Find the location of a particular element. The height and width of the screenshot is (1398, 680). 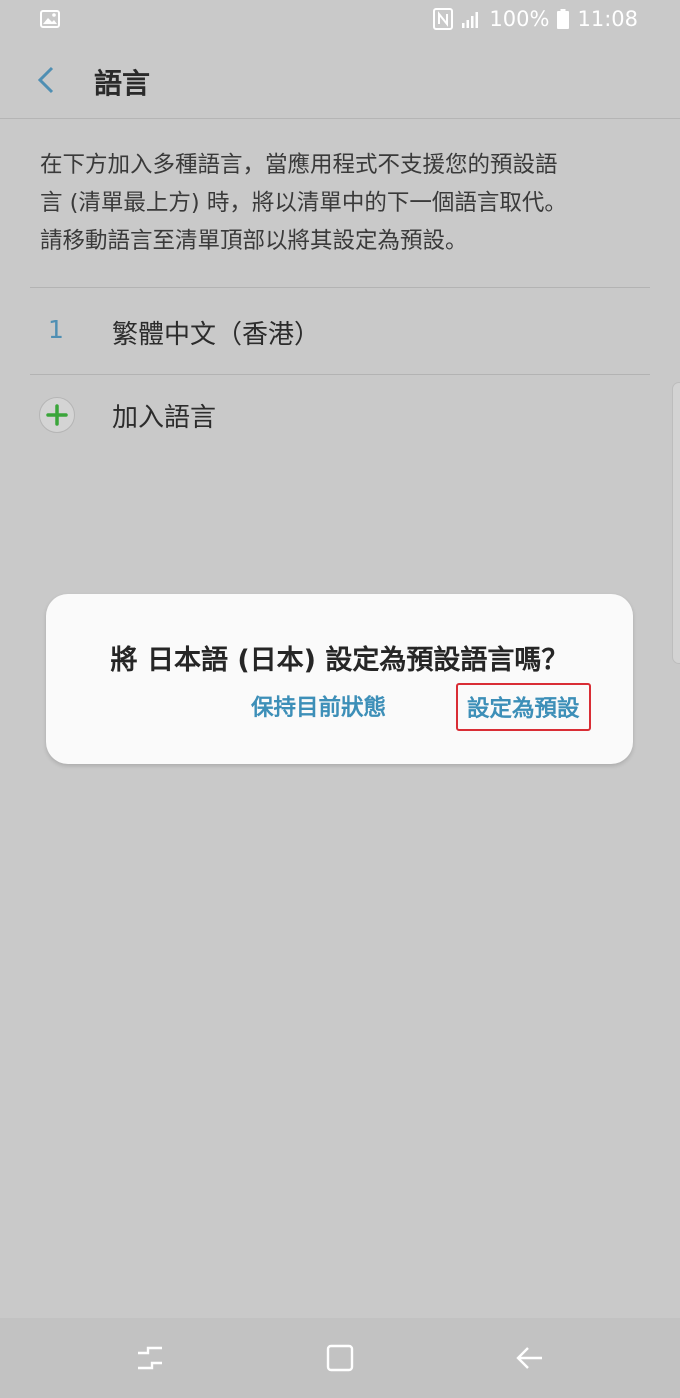

nfc-icon is located at coordinates (443, 19).